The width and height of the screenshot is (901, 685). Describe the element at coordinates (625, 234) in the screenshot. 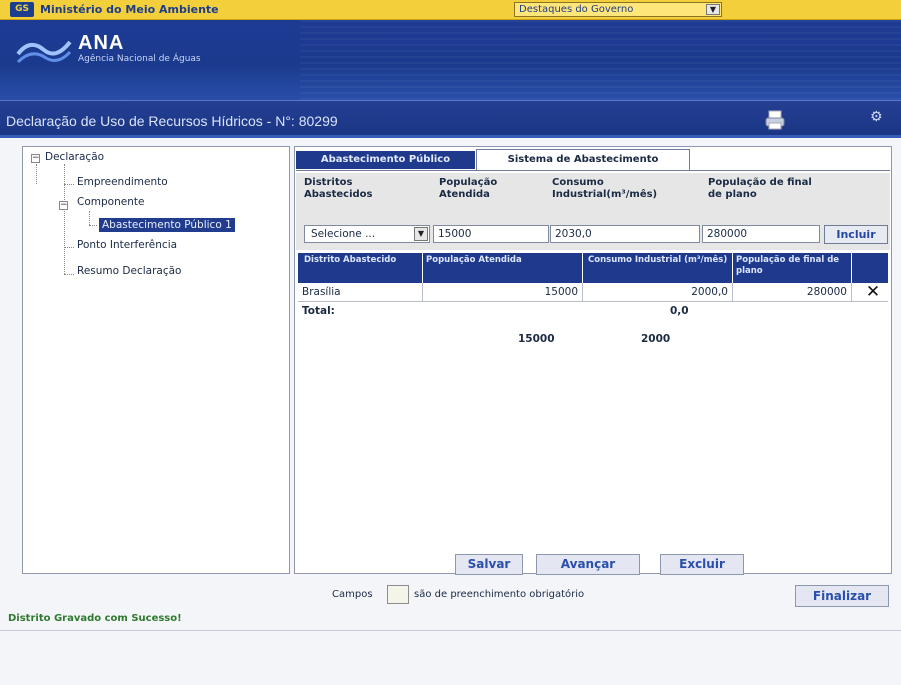

I see `consumo-input: 2030,0` at that location.